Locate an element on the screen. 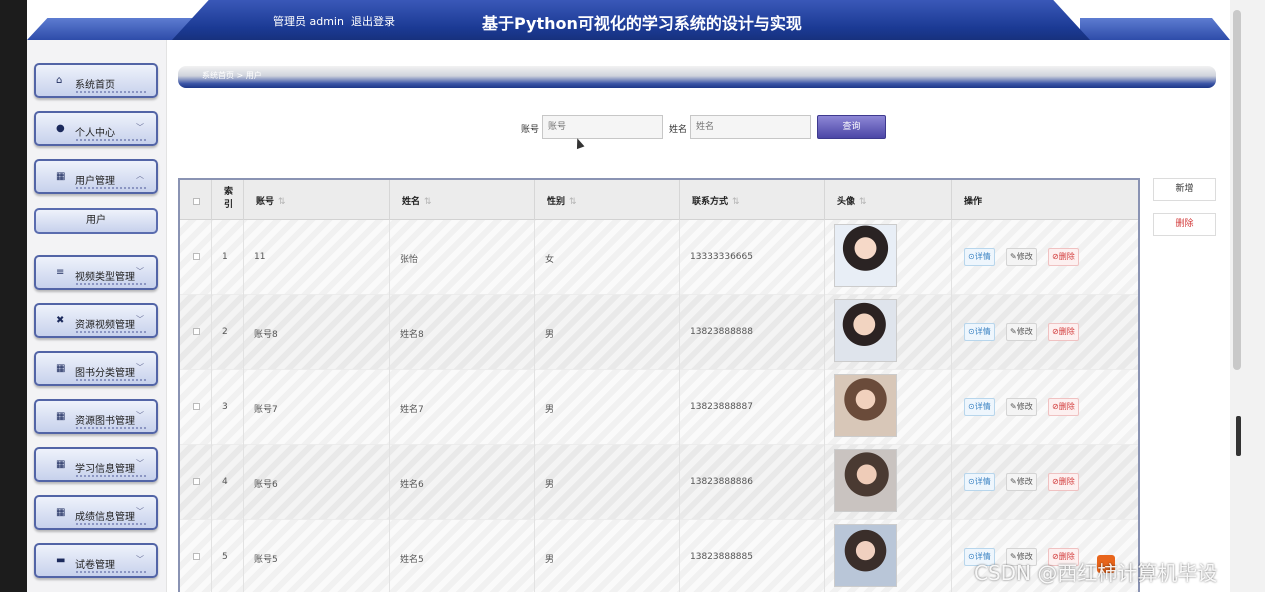  header-label: 姓名 is located at coordinates (411, 202).